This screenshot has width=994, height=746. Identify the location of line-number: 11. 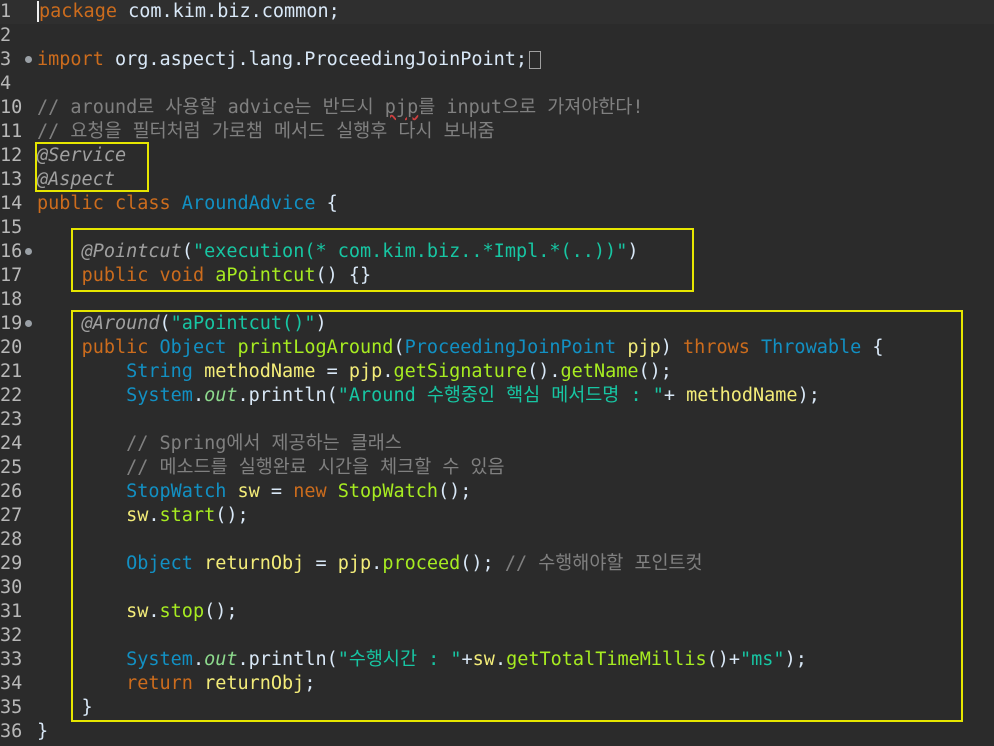
(11, 131).